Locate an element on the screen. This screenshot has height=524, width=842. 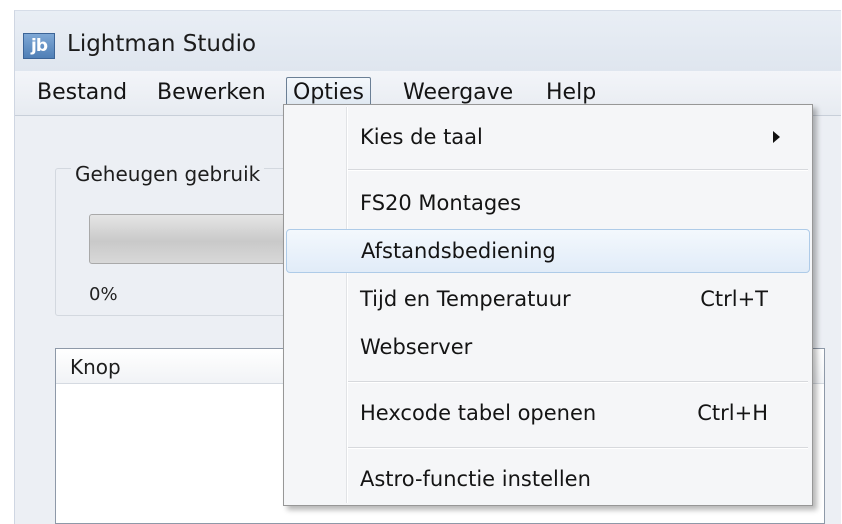
menu-item-afstandsbediening: Afstandsbediening is located at coordinates (548, 251).